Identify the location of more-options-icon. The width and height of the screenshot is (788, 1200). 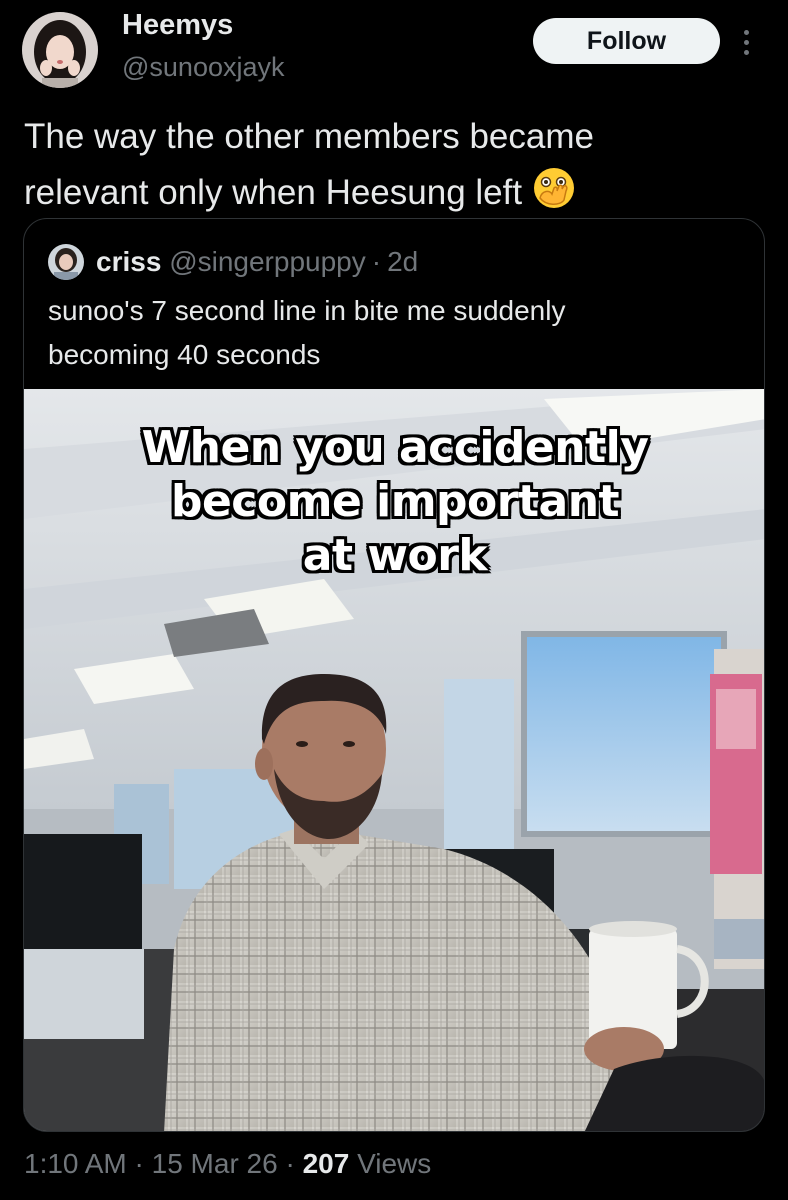
(746, 42).